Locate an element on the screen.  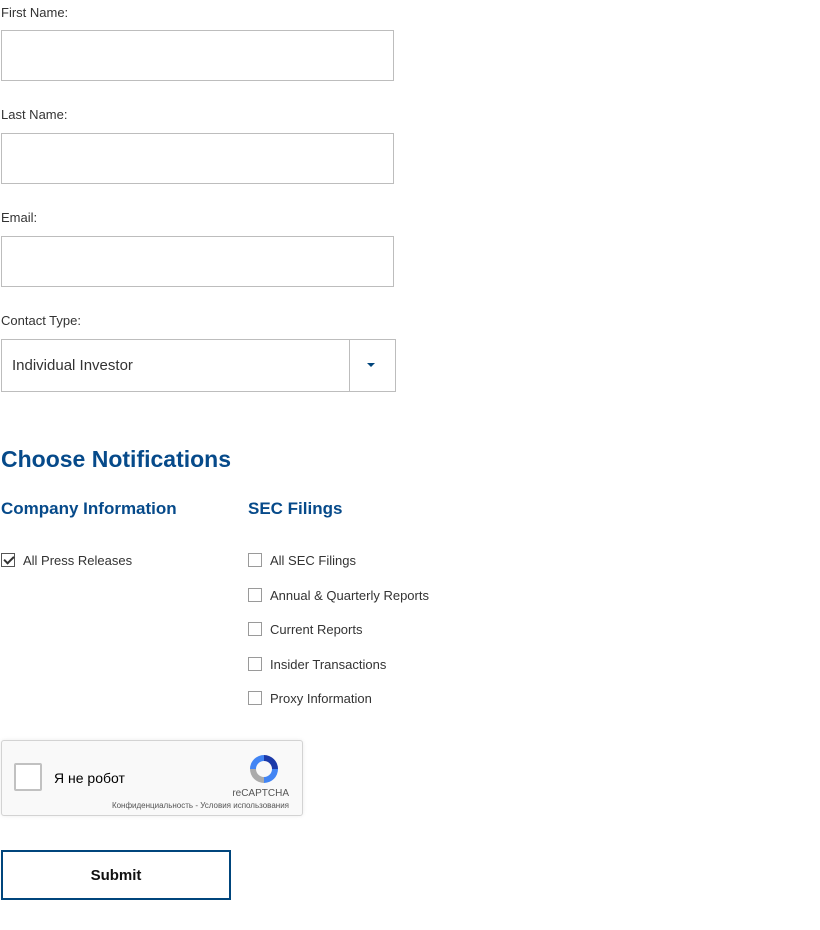
checkbox-label: All SEC Filings is located at coordinates (313, 560).